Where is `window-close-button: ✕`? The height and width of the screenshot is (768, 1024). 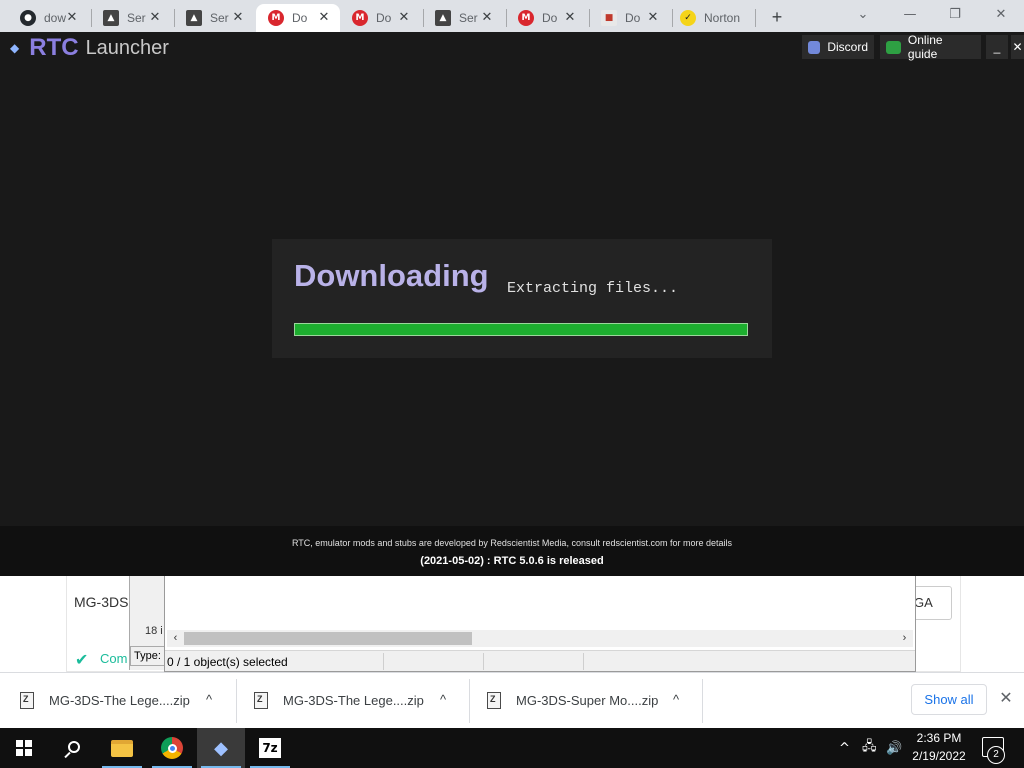
window-close-button: ✕ is located at coordinates (1001, 15).